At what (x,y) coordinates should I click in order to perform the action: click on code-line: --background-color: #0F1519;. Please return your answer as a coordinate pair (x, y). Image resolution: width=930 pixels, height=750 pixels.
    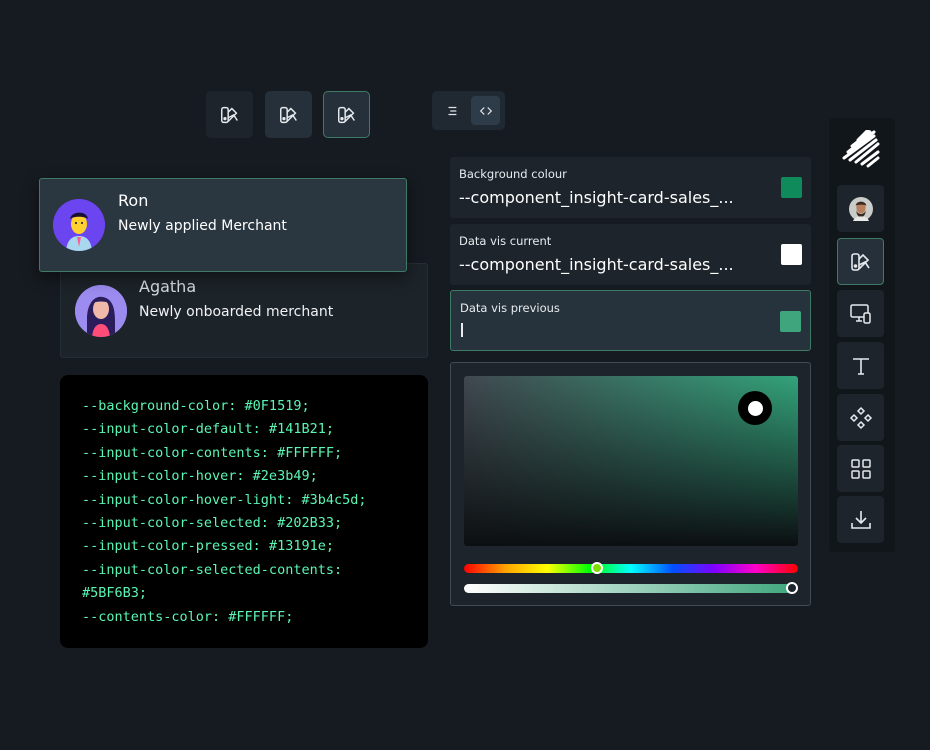
    Looking at the image, I should click on (196, 406).